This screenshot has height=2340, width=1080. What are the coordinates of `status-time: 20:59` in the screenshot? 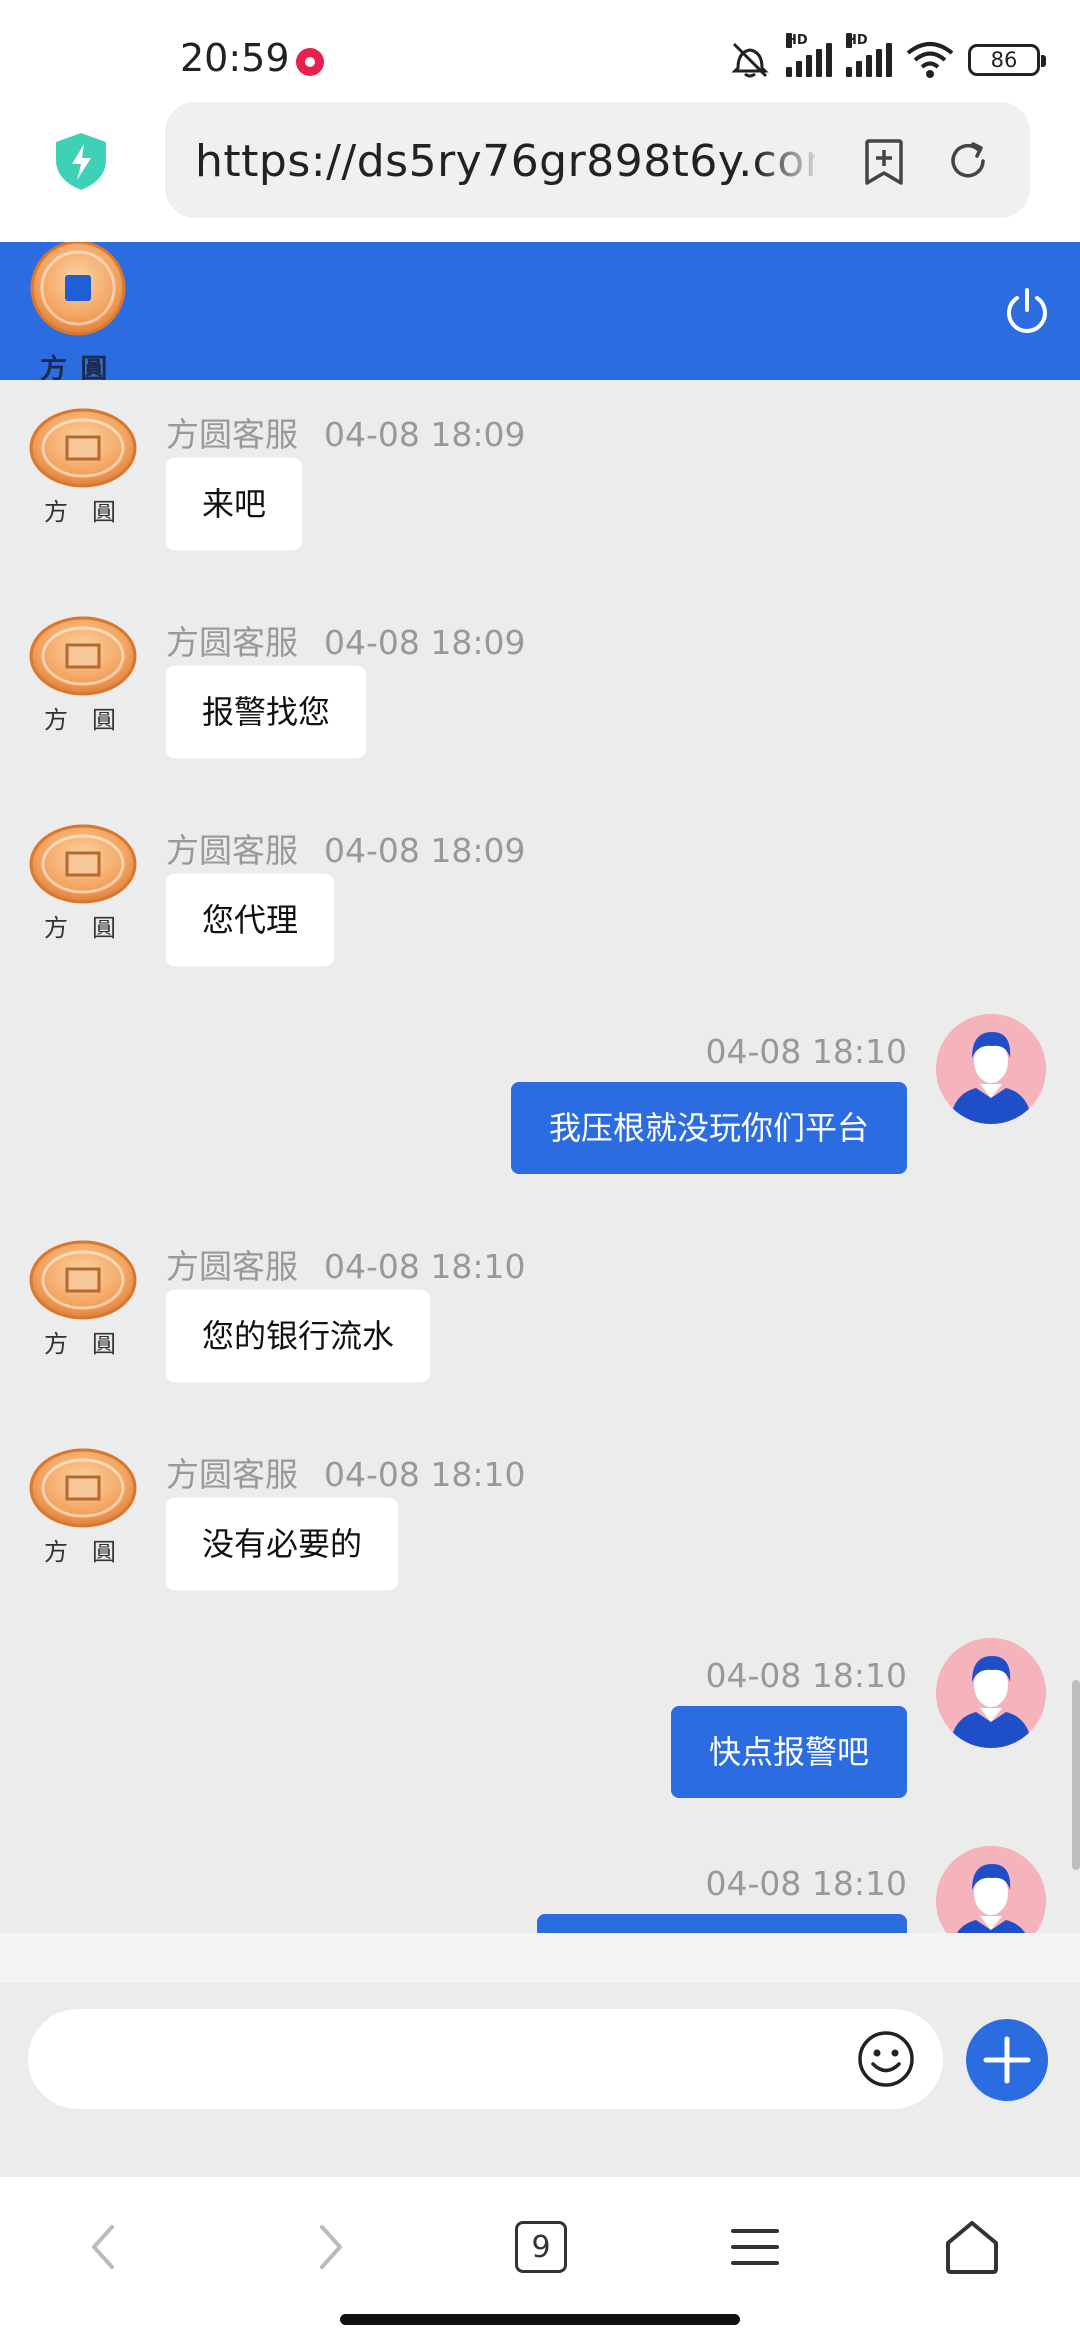 It's located at (235, 58).